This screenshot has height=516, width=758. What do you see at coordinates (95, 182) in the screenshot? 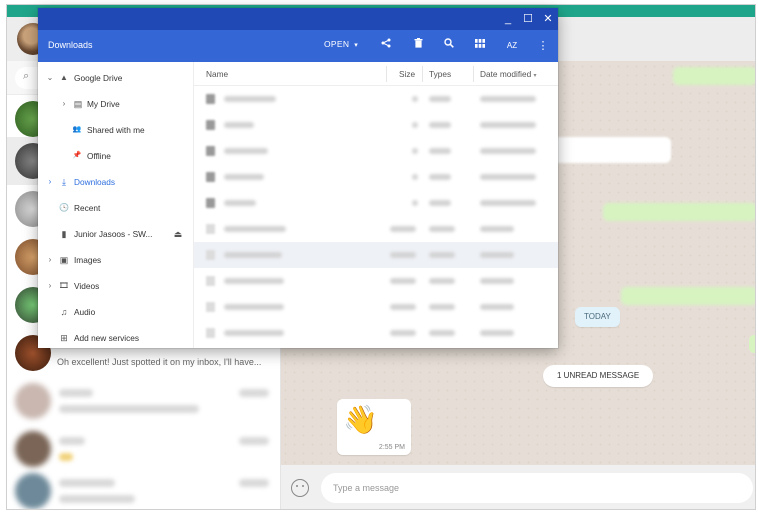
I see `nav-label: Downloads` at bounding box center [95, 182].